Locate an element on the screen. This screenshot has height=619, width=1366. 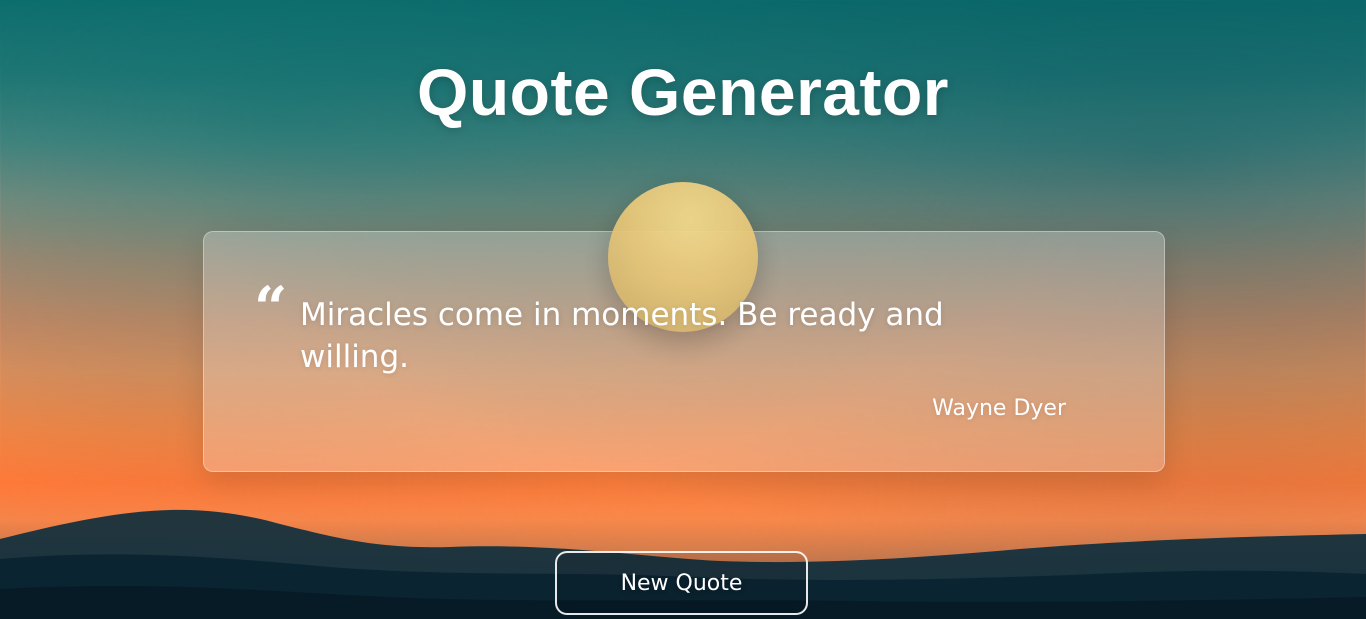
new-quote-button: New Quote is located at coordinates (681, 583).